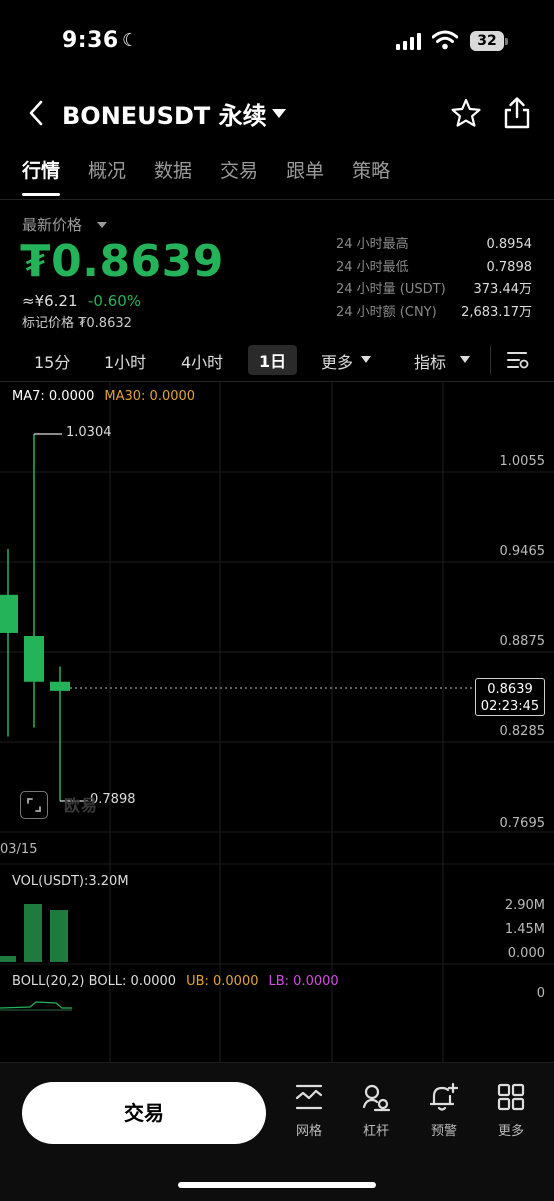 The image size is (554, 1201). Describe the element at coordinates (132, 981) in the screenshot. I see `boll-value: BOLL: 0.0000` at that location.